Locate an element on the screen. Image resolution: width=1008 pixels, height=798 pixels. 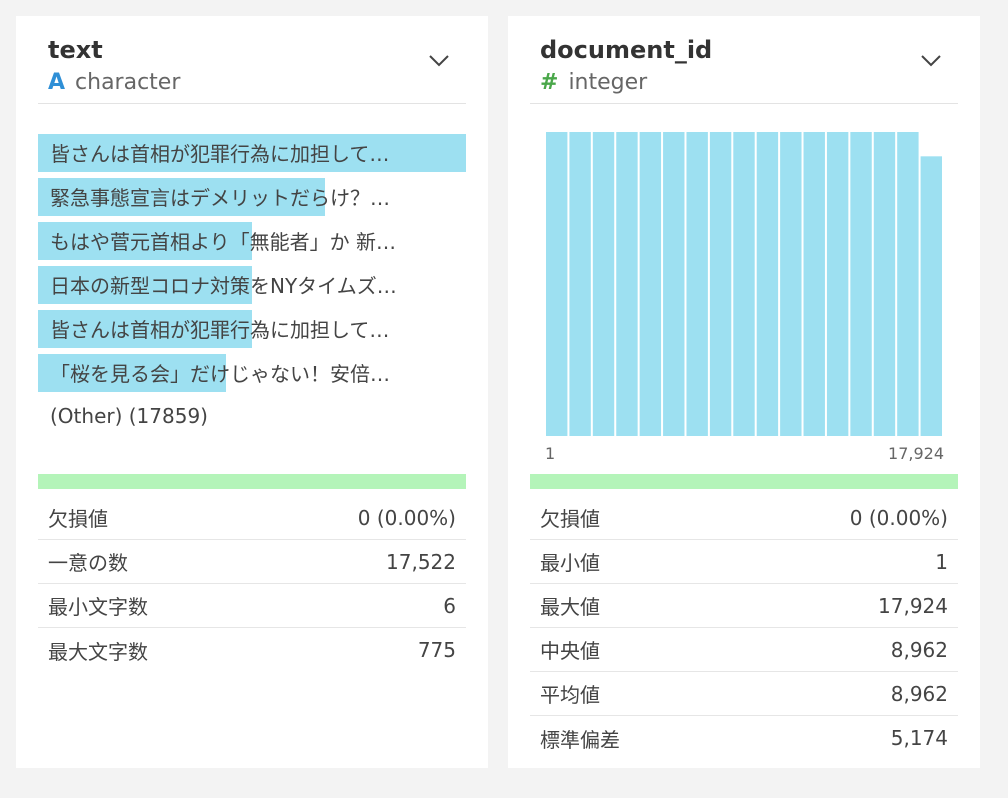
stat-row: 一意の数 17,522 is located at coordinates (252, 562).